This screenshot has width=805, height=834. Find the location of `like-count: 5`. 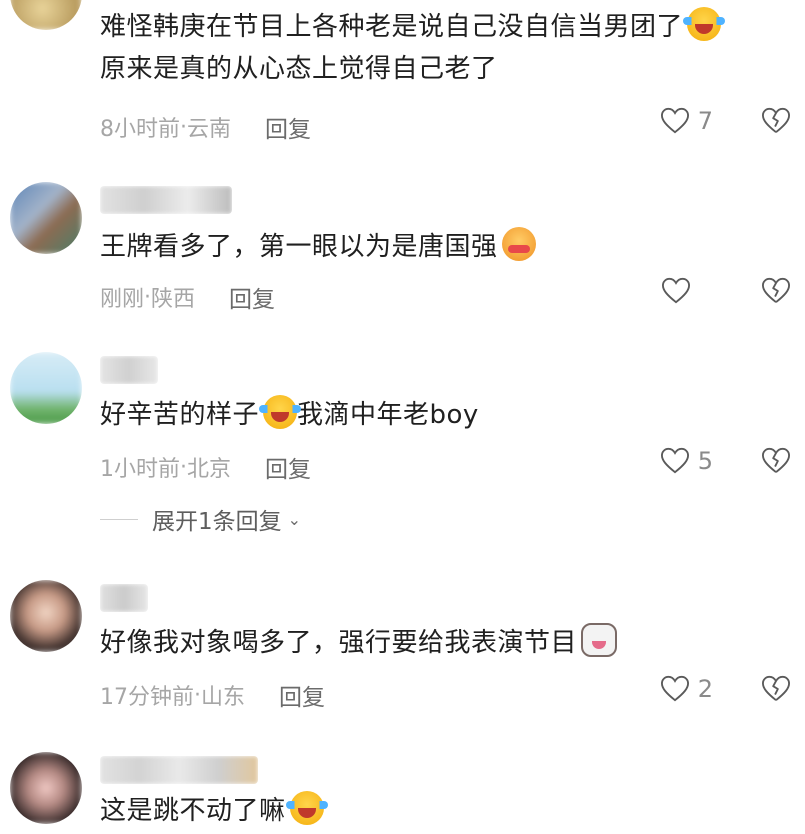

like-count: 5 is located at coordinates (705, 461).